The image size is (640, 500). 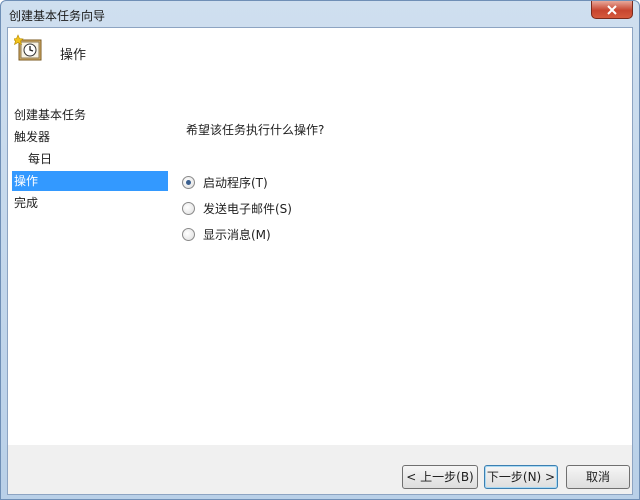 I want to click on close-button, so click(x=612, y=10).